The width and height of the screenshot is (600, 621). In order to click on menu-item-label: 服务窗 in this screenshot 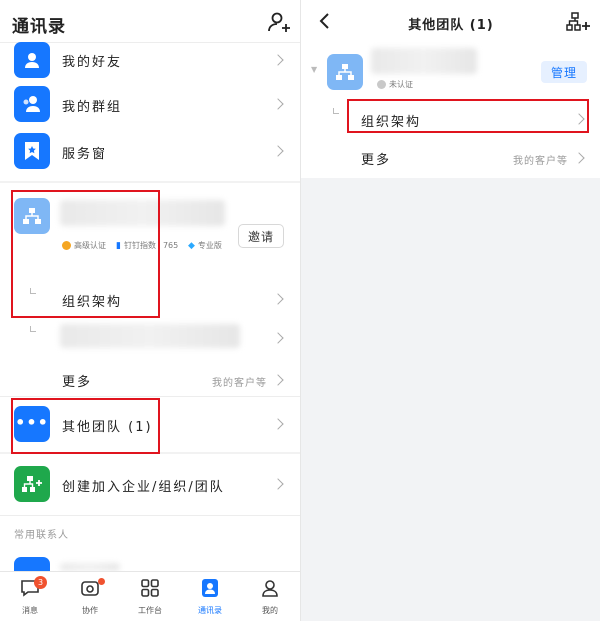, I will do `click(85, 154)`.